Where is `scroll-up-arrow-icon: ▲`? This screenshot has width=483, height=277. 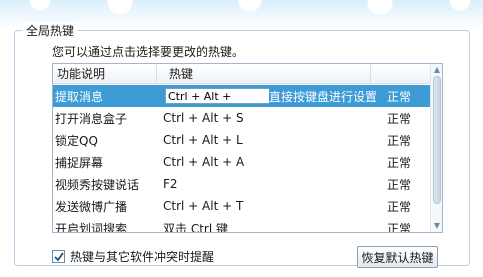 scroll-up-arrow-icon: ▲ is located at coordinates (437, 70).